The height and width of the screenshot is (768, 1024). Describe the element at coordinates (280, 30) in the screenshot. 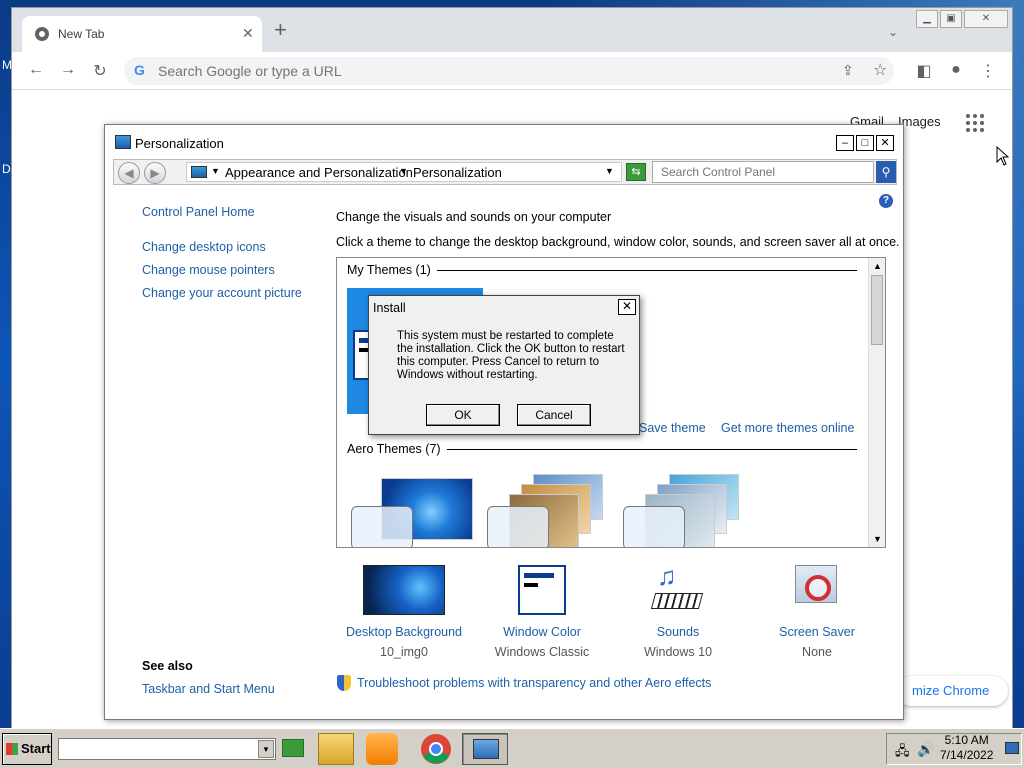

I see `new-tab-button: +` at that location.